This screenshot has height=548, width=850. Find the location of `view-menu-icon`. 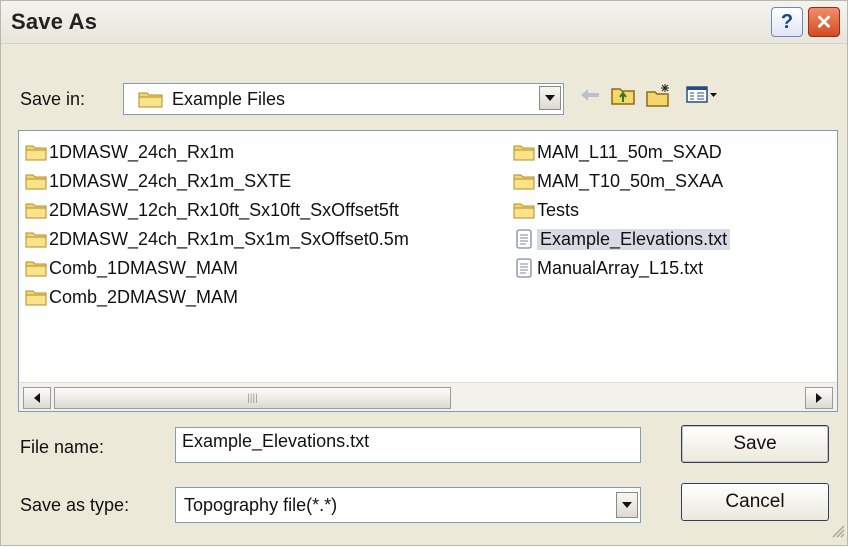

view-menu-icon is located at coordinates (702, 97).